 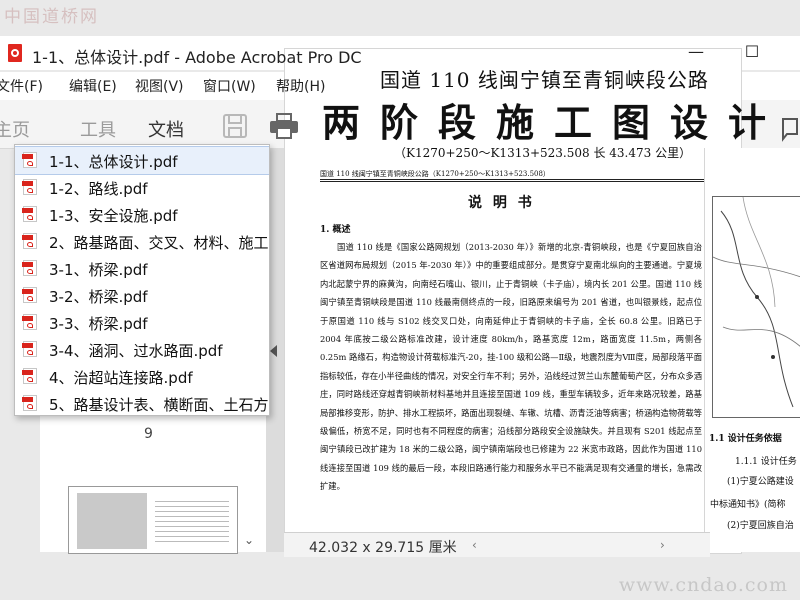 What do you see at coordinates (98, 189) in the screenshot?
I see `file-label: 1-2、路线.pdf` at bounding box center [98, 189].